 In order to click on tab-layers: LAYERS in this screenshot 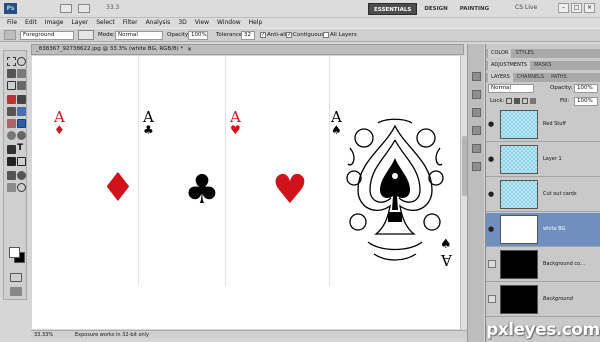, I will do `click(500, 77)`.